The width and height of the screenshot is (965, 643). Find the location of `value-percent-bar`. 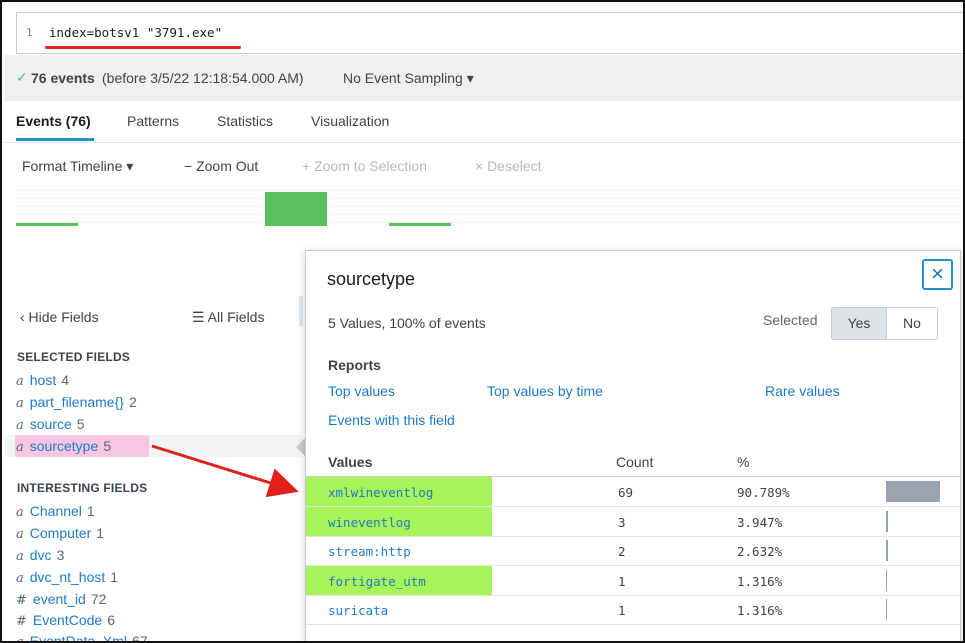

value-percent-bar is located at coordinates (913, 491).